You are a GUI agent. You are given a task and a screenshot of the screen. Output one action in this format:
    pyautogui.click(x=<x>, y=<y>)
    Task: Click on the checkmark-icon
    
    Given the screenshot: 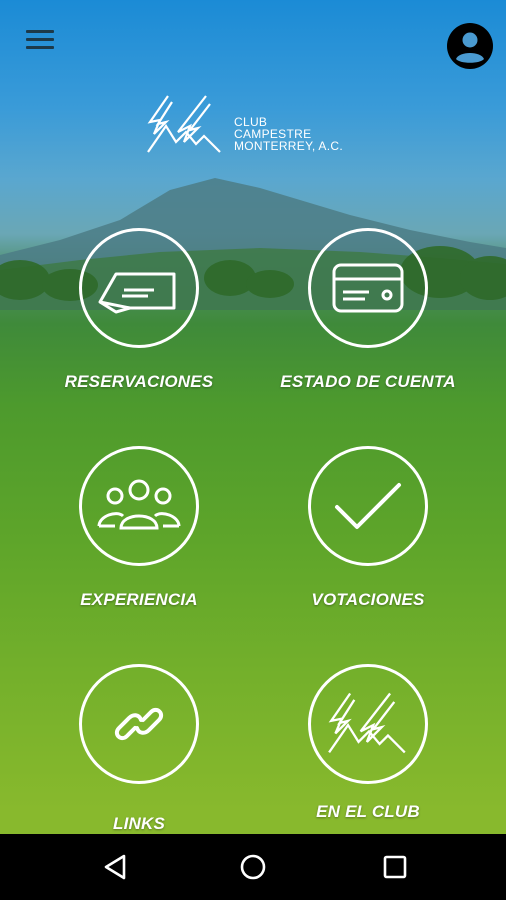 What is the action you would take?
    pyautogui.click(x=368, y=506)
    